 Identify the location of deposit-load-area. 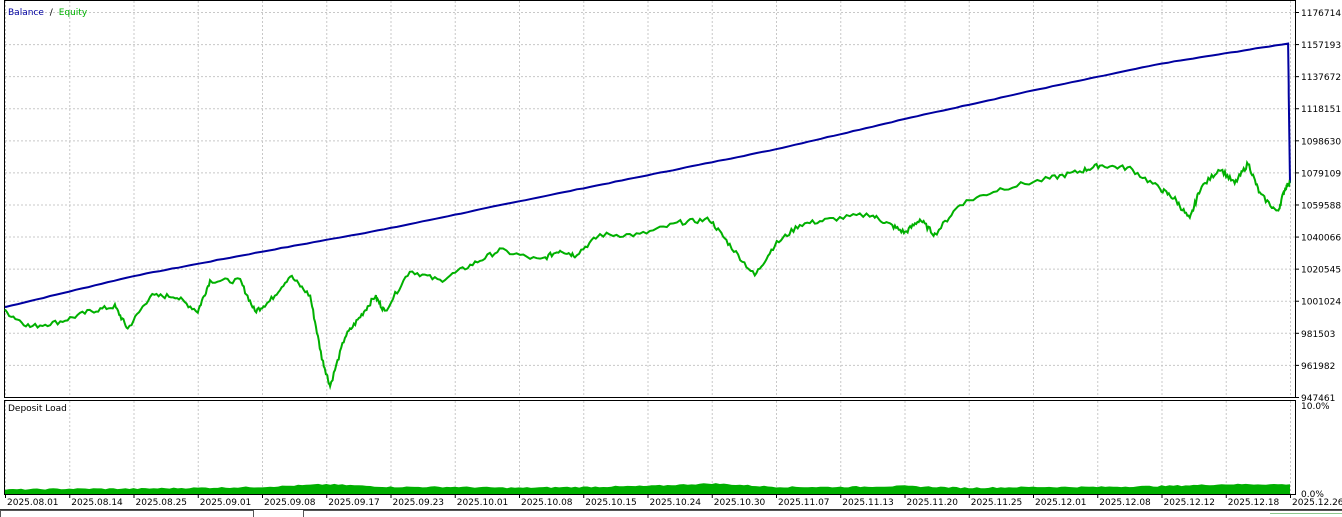
(647, 488).